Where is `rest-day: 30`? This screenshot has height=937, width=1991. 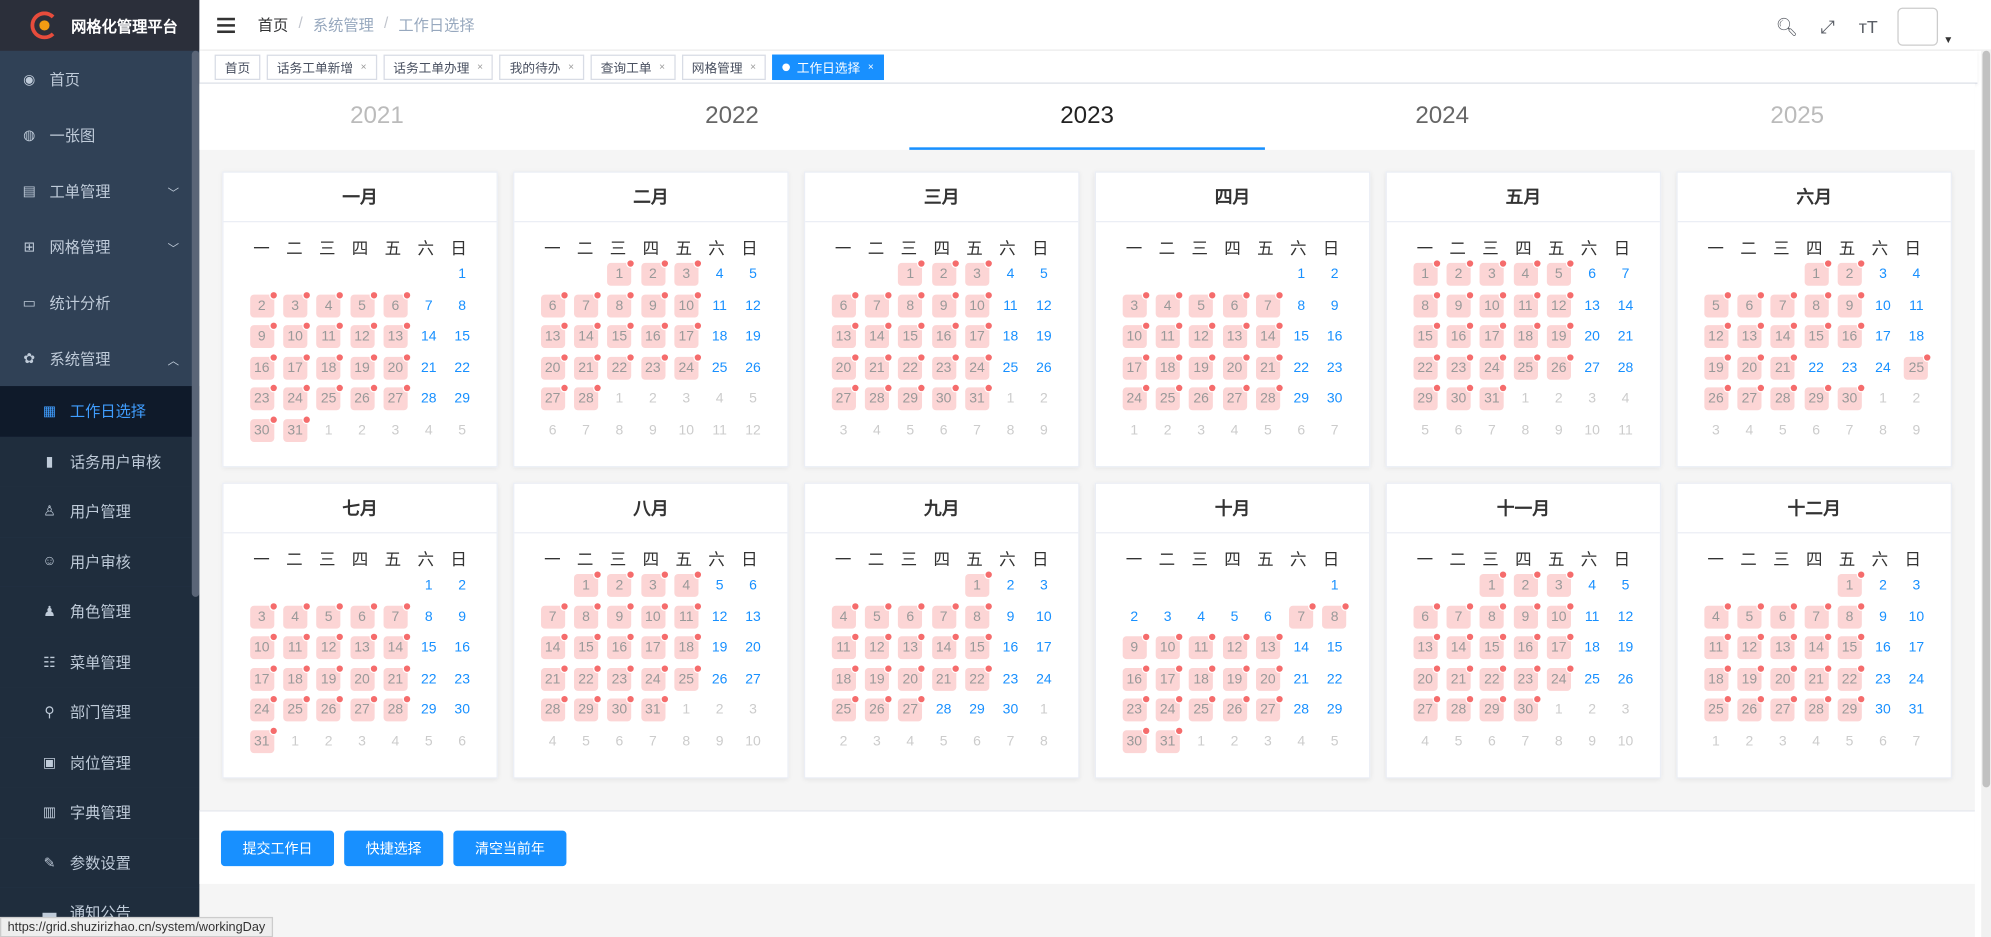
rest-day: 30 is located at coordinates (945, 397).